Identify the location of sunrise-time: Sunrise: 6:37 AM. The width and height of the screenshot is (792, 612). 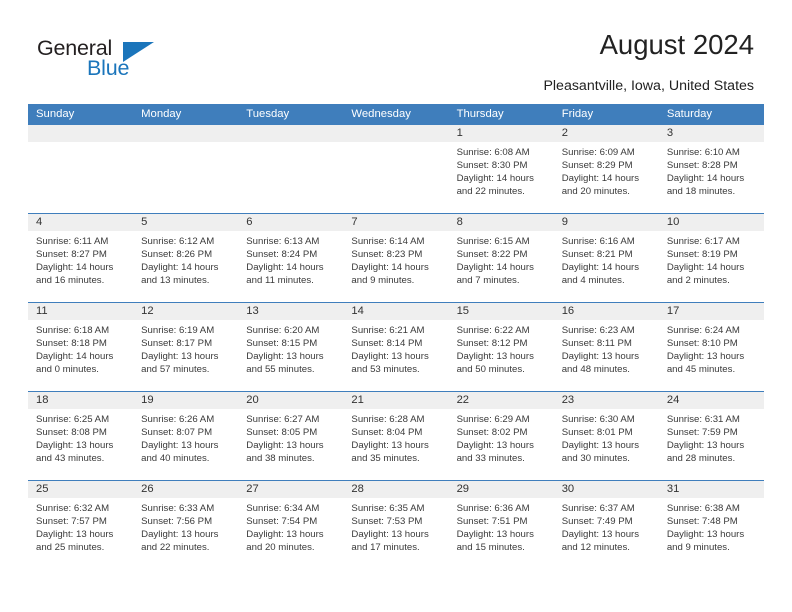
(598, 508).